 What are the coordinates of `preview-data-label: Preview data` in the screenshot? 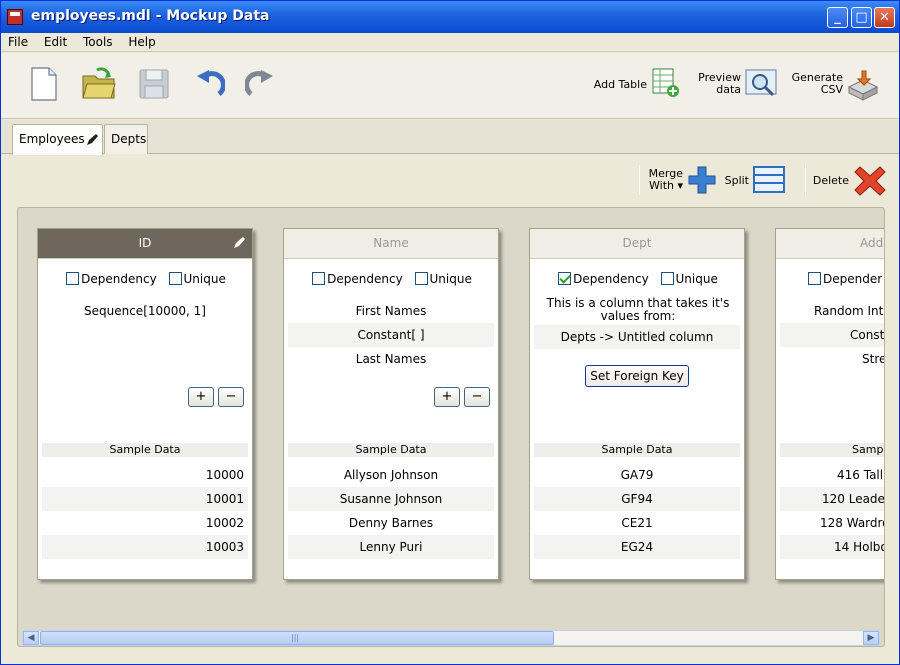 It's located at (718, 84).